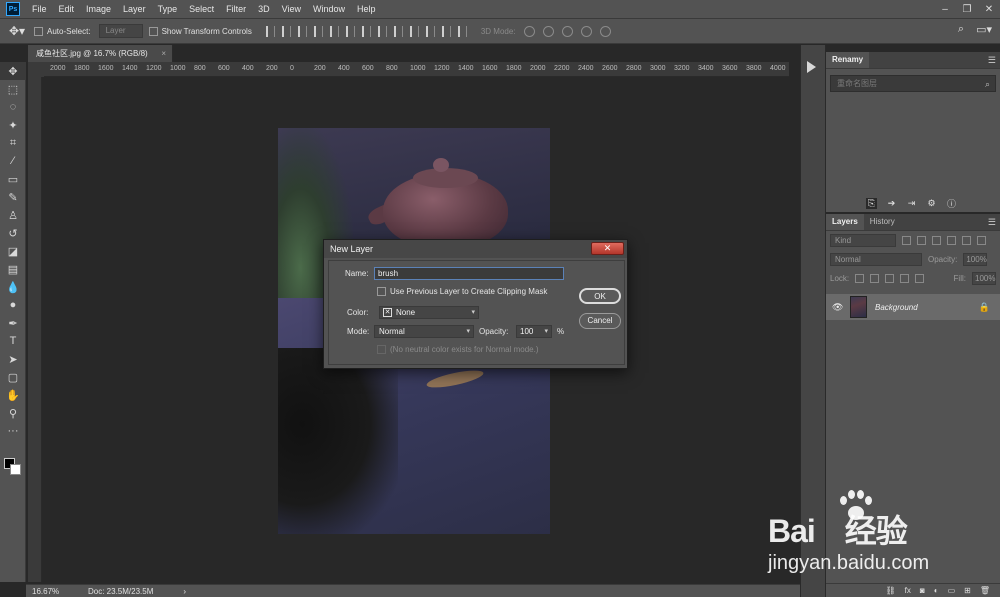 This screenshot has width=1000, height=597. I want to click on healing-brush-tool-icon: ▭, so click(13, 179).